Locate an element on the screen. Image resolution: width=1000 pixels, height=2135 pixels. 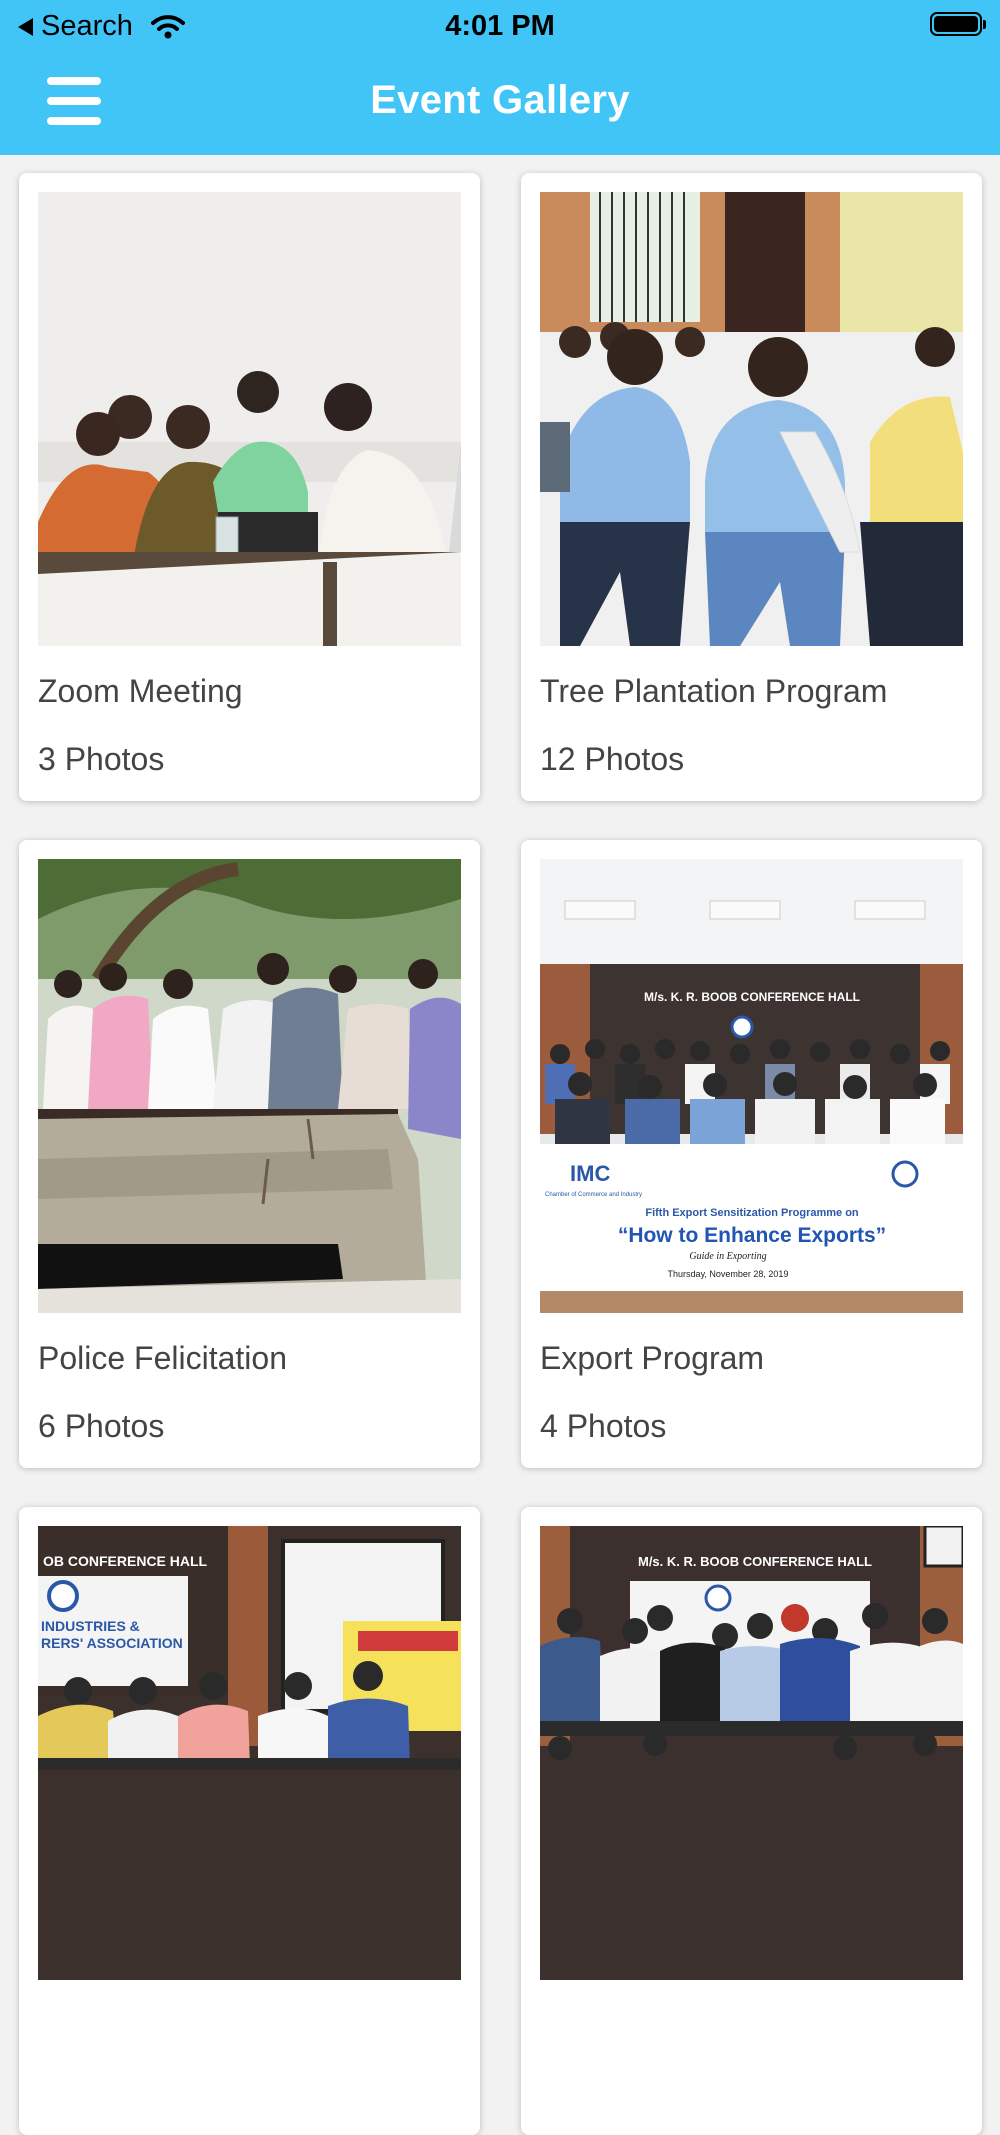
status-time: 4:01 PM is located at coordinates (500, 26).